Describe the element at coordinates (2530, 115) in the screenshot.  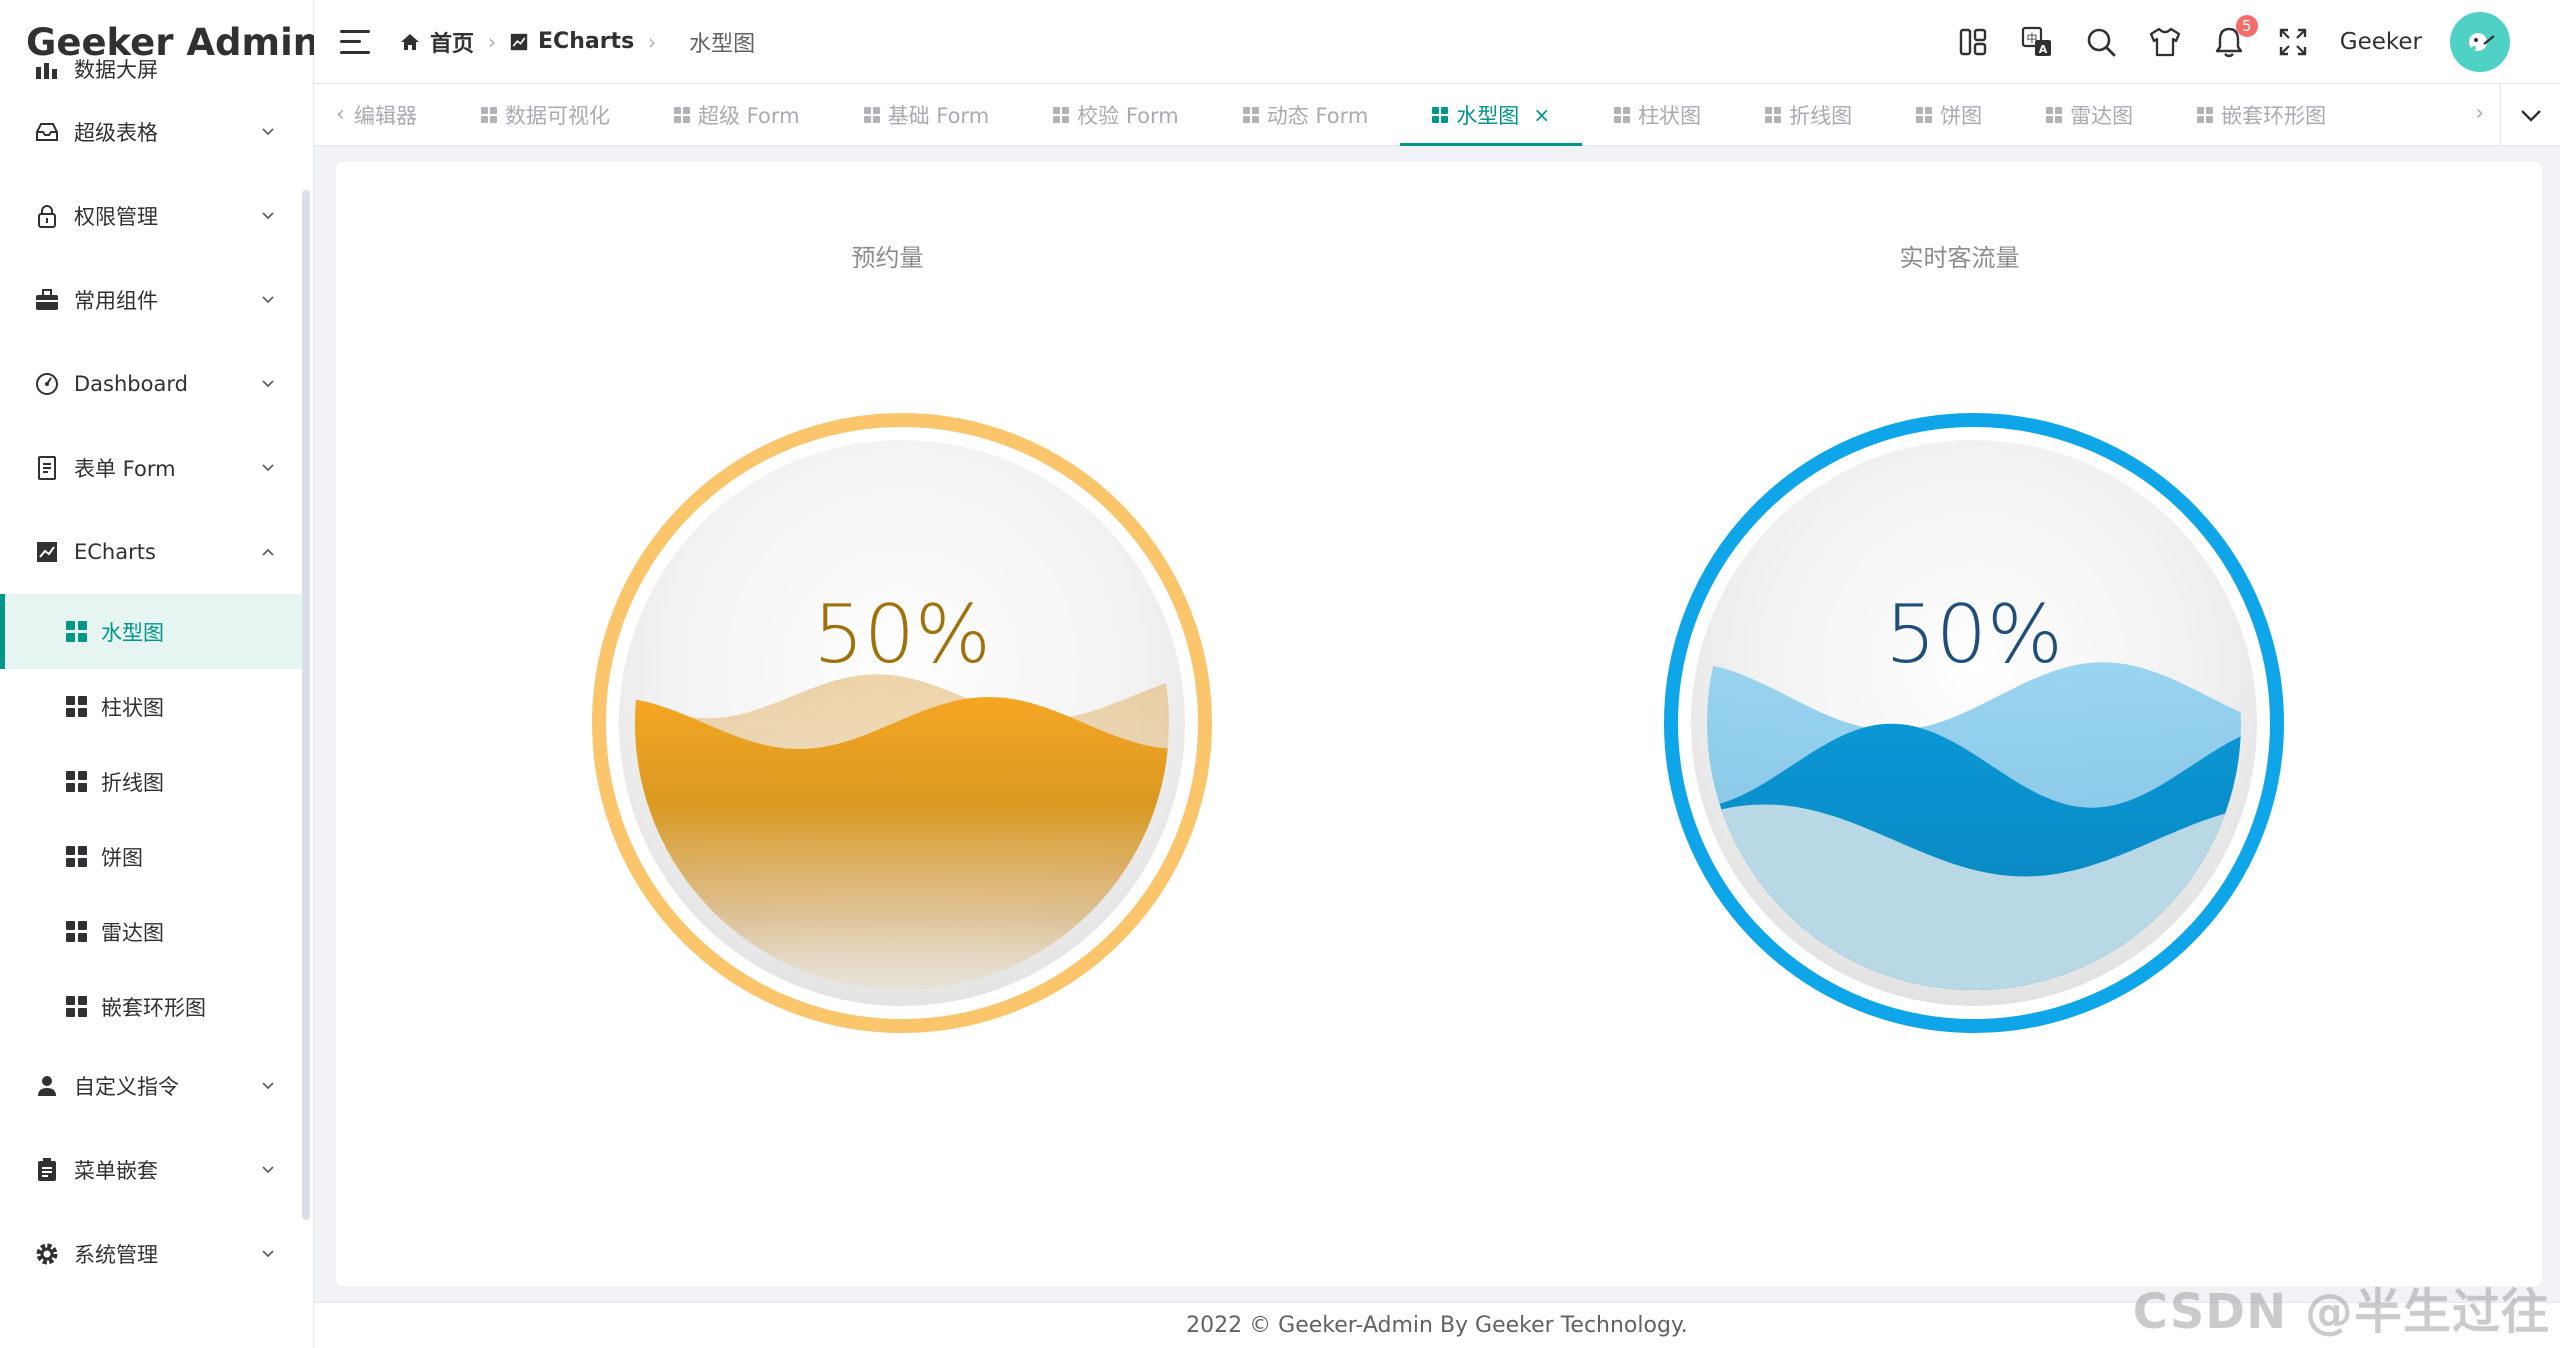
I see `tabs-more-dropdown` at that location.